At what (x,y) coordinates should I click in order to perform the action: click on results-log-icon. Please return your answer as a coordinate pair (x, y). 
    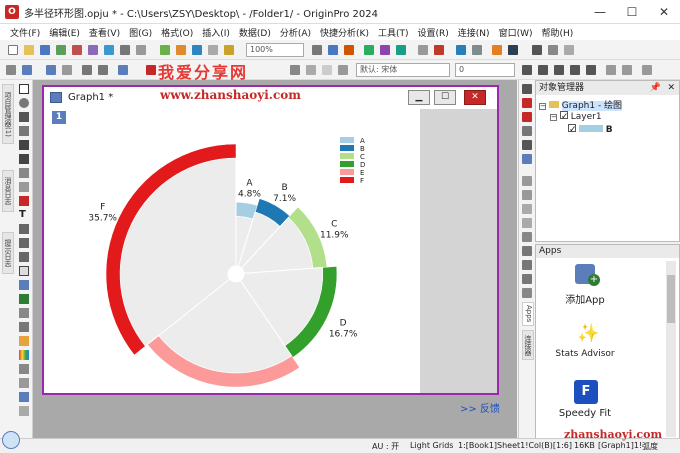
    Looking at the image, I should click on (317, 50).